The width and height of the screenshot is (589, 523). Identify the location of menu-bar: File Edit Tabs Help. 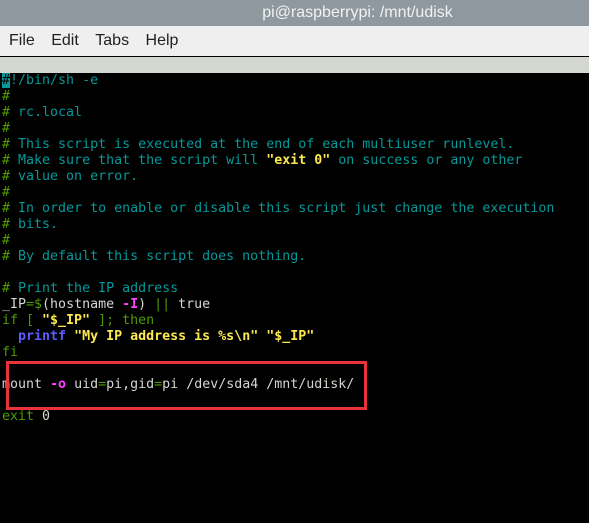
(294, 41).